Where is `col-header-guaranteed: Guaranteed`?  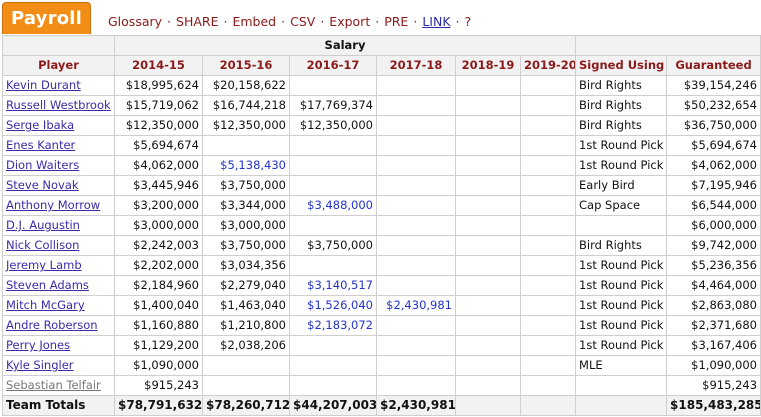 col-header-guaranteed: Guaranteed is located at coordinates (713, 65).